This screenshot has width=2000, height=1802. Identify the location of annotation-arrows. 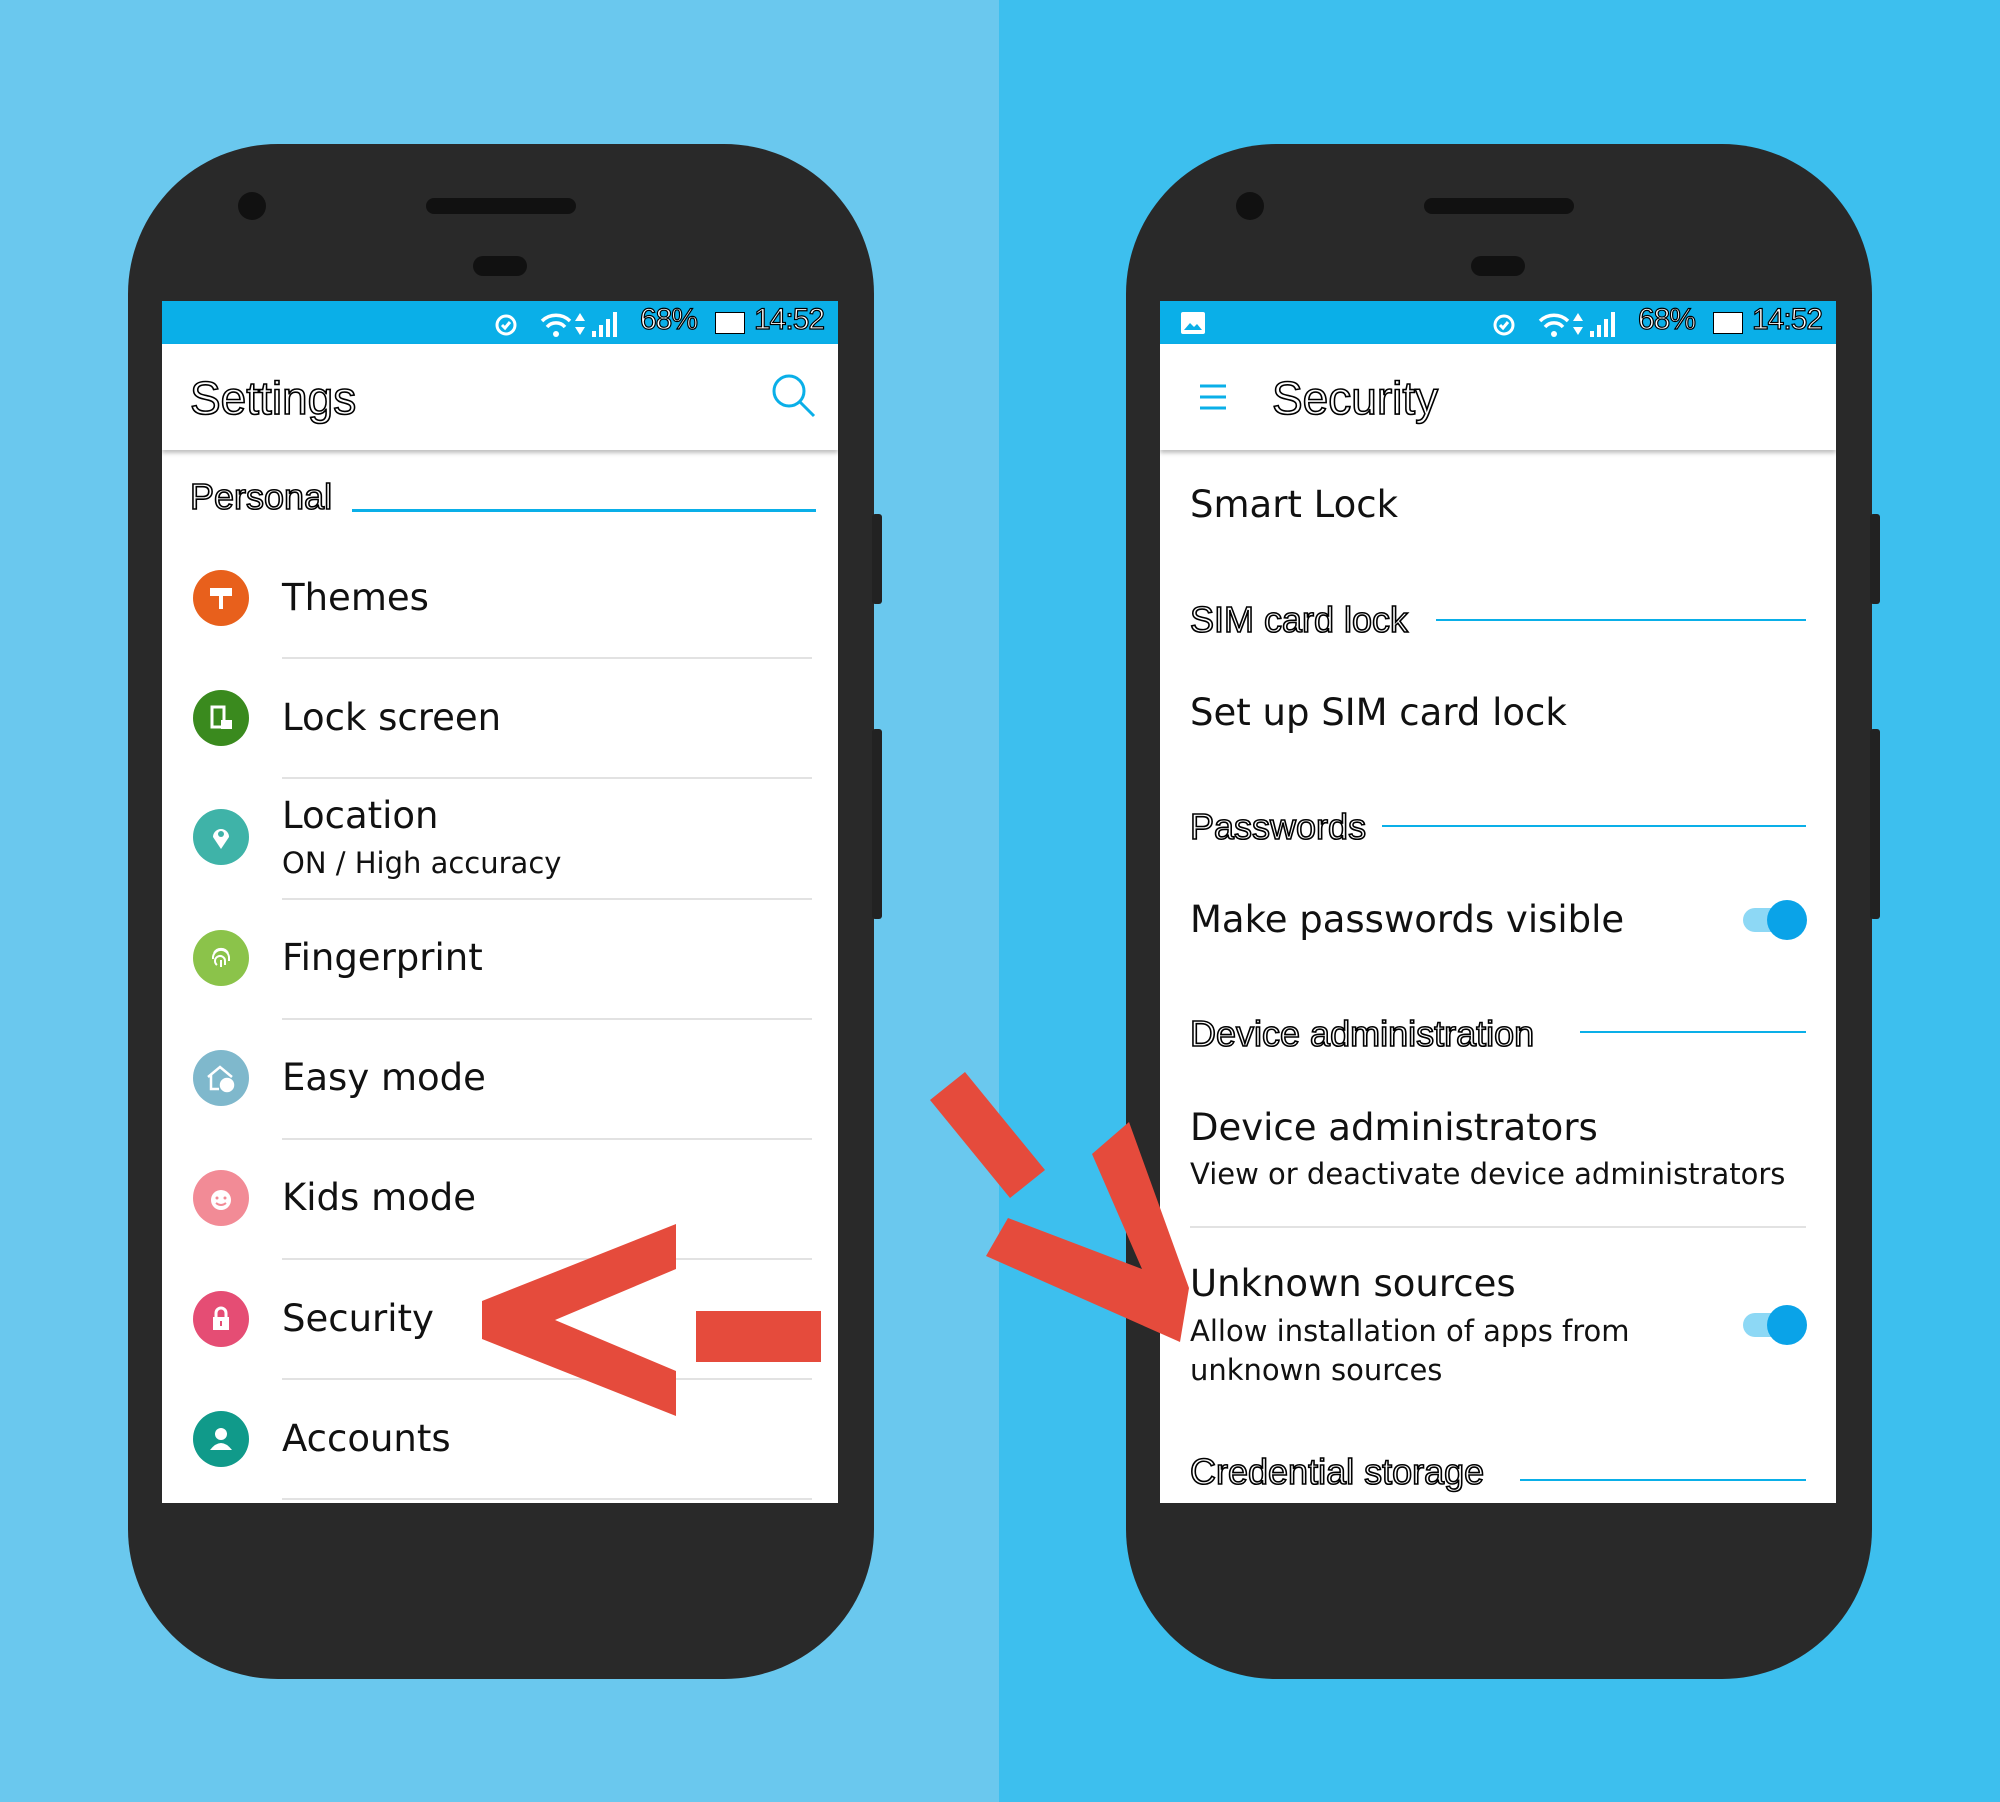
(835, 1244).